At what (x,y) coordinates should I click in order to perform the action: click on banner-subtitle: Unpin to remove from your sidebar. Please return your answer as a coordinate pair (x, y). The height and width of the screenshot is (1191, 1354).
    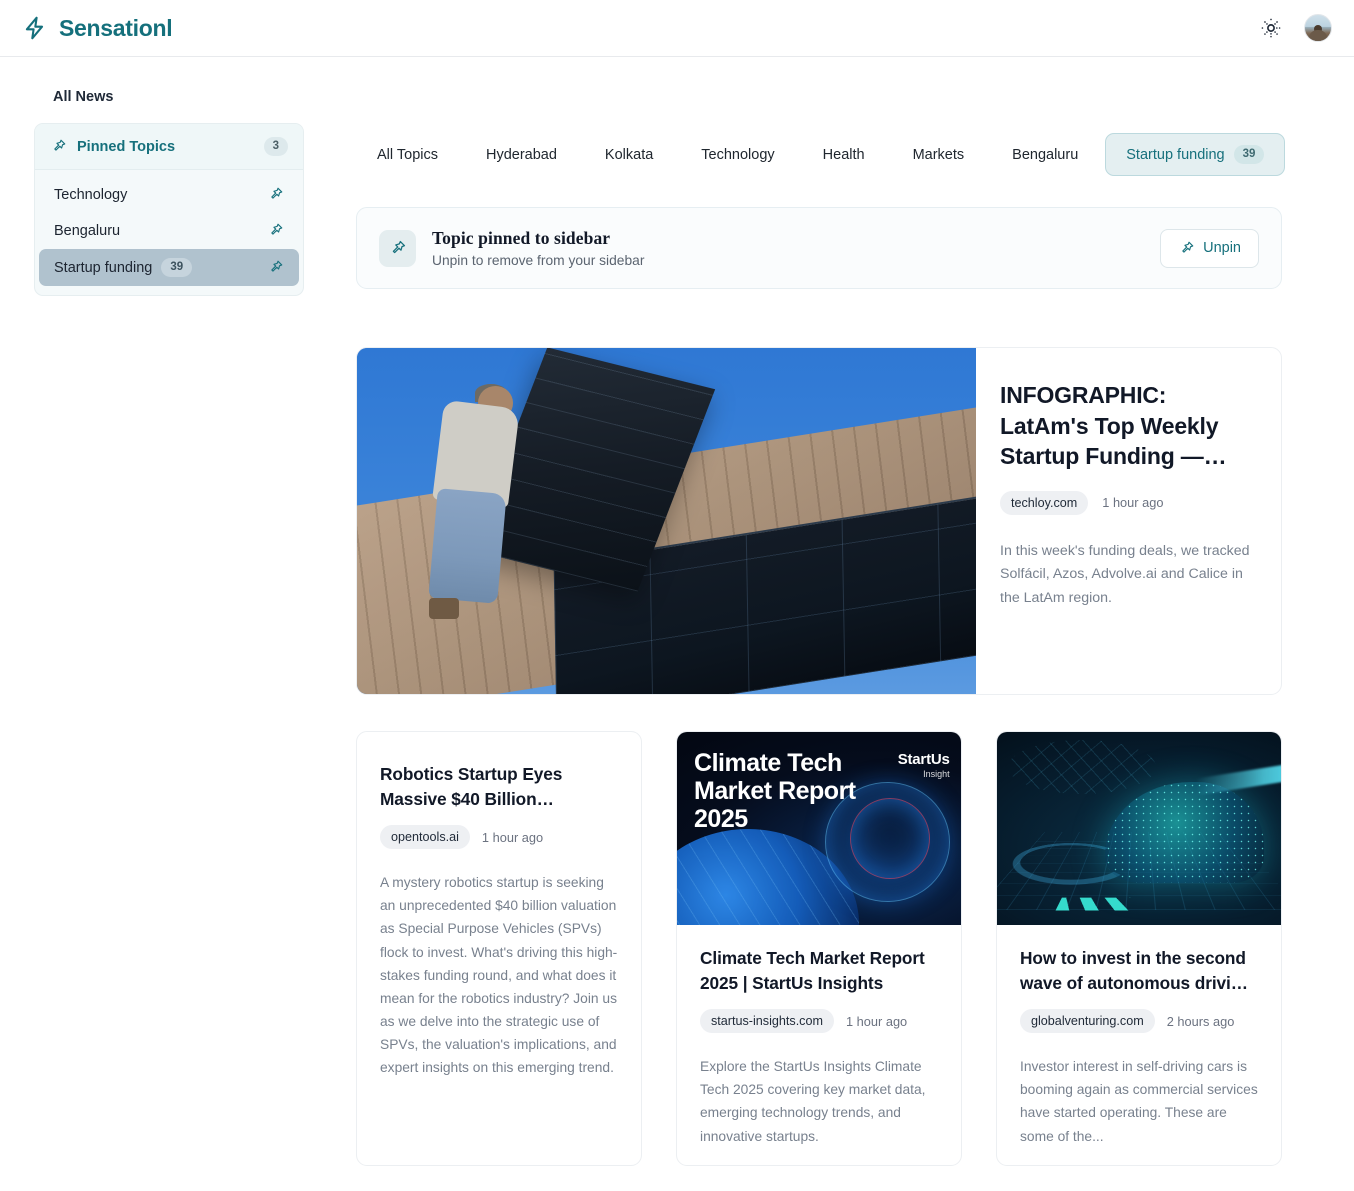
    Looking at the image, I should click on (538, 260).